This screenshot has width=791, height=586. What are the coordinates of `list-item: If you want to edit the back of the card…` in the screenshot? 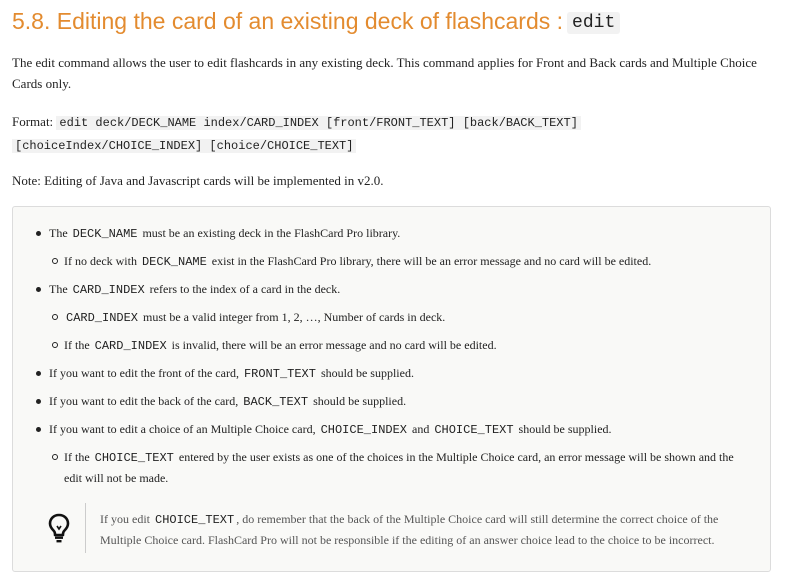 It's located at (227, 401).